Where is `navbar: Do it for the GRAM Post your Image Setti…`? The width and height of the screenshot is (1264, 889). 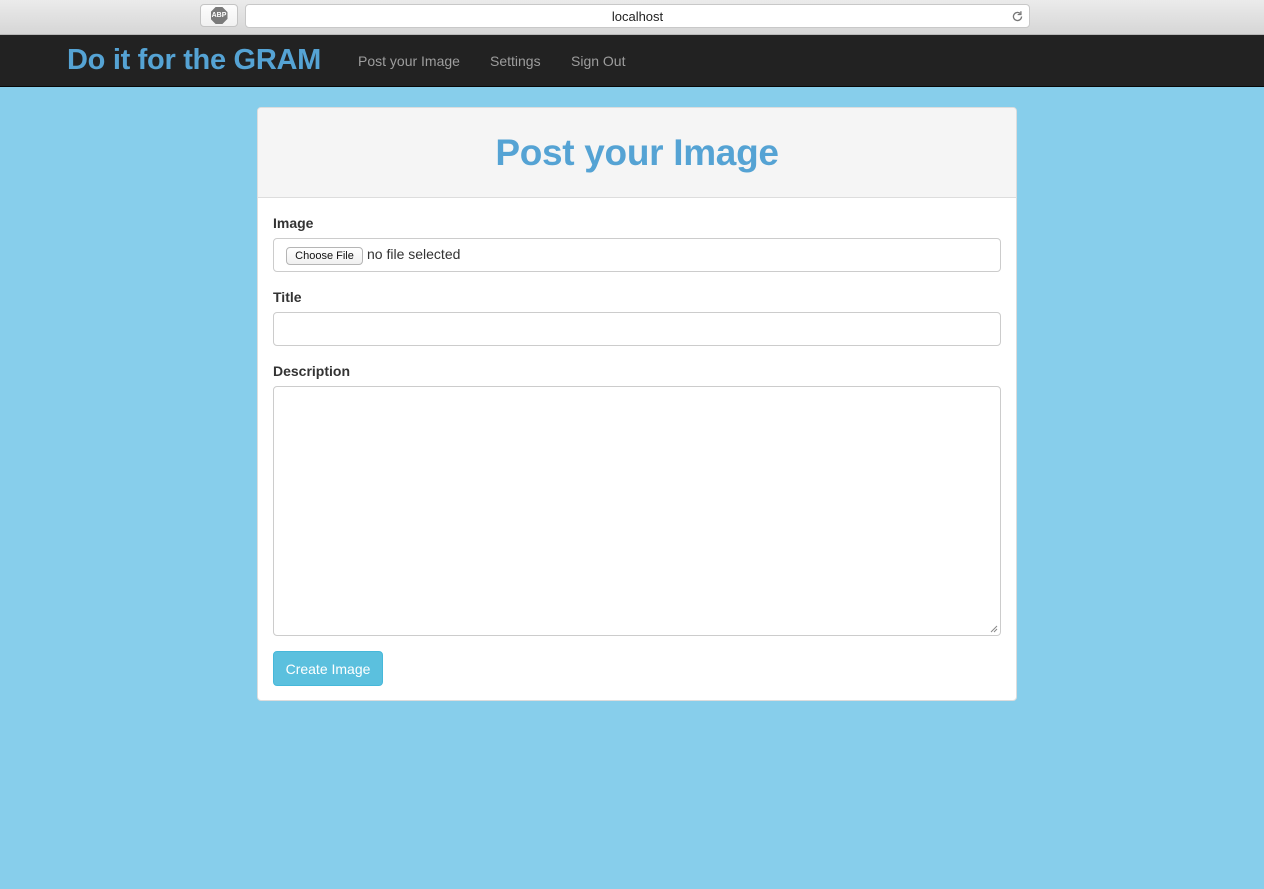 navbar: Do it for the GRAM Post your Image Setti… is located at coordinates (632, 61).